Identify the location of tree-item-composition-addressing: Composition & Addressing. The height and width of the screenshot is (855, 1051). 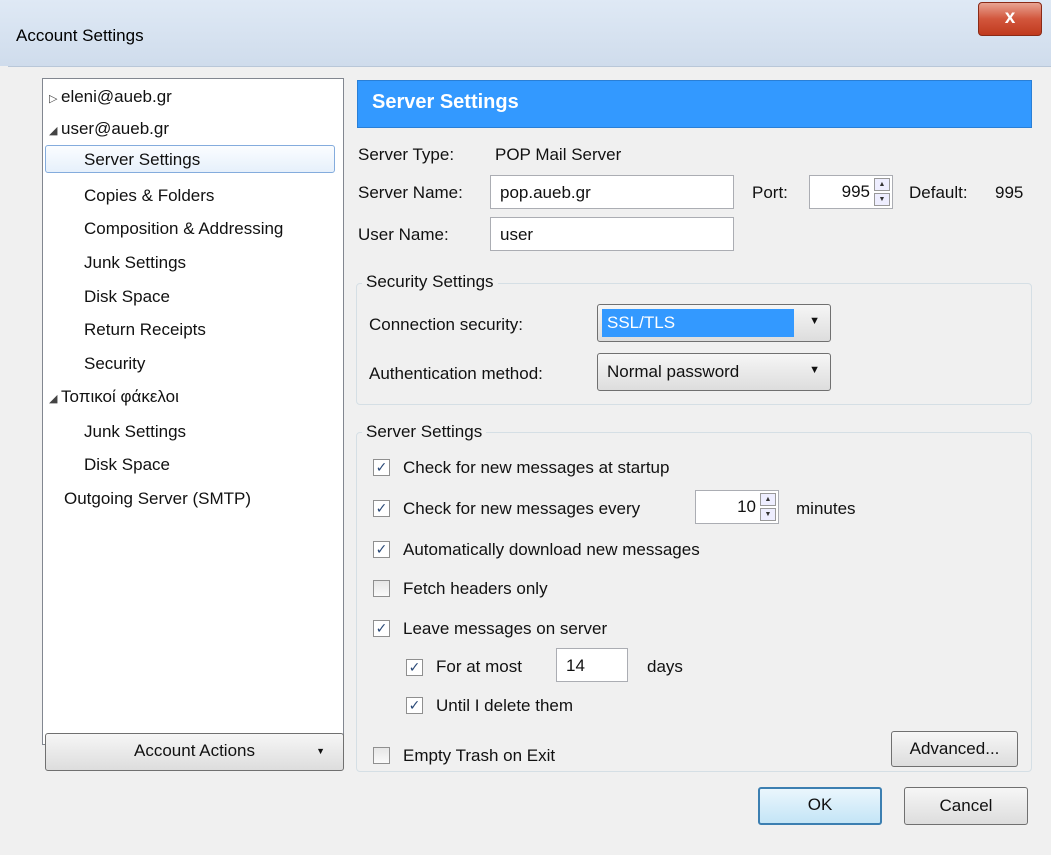
(183, 229).